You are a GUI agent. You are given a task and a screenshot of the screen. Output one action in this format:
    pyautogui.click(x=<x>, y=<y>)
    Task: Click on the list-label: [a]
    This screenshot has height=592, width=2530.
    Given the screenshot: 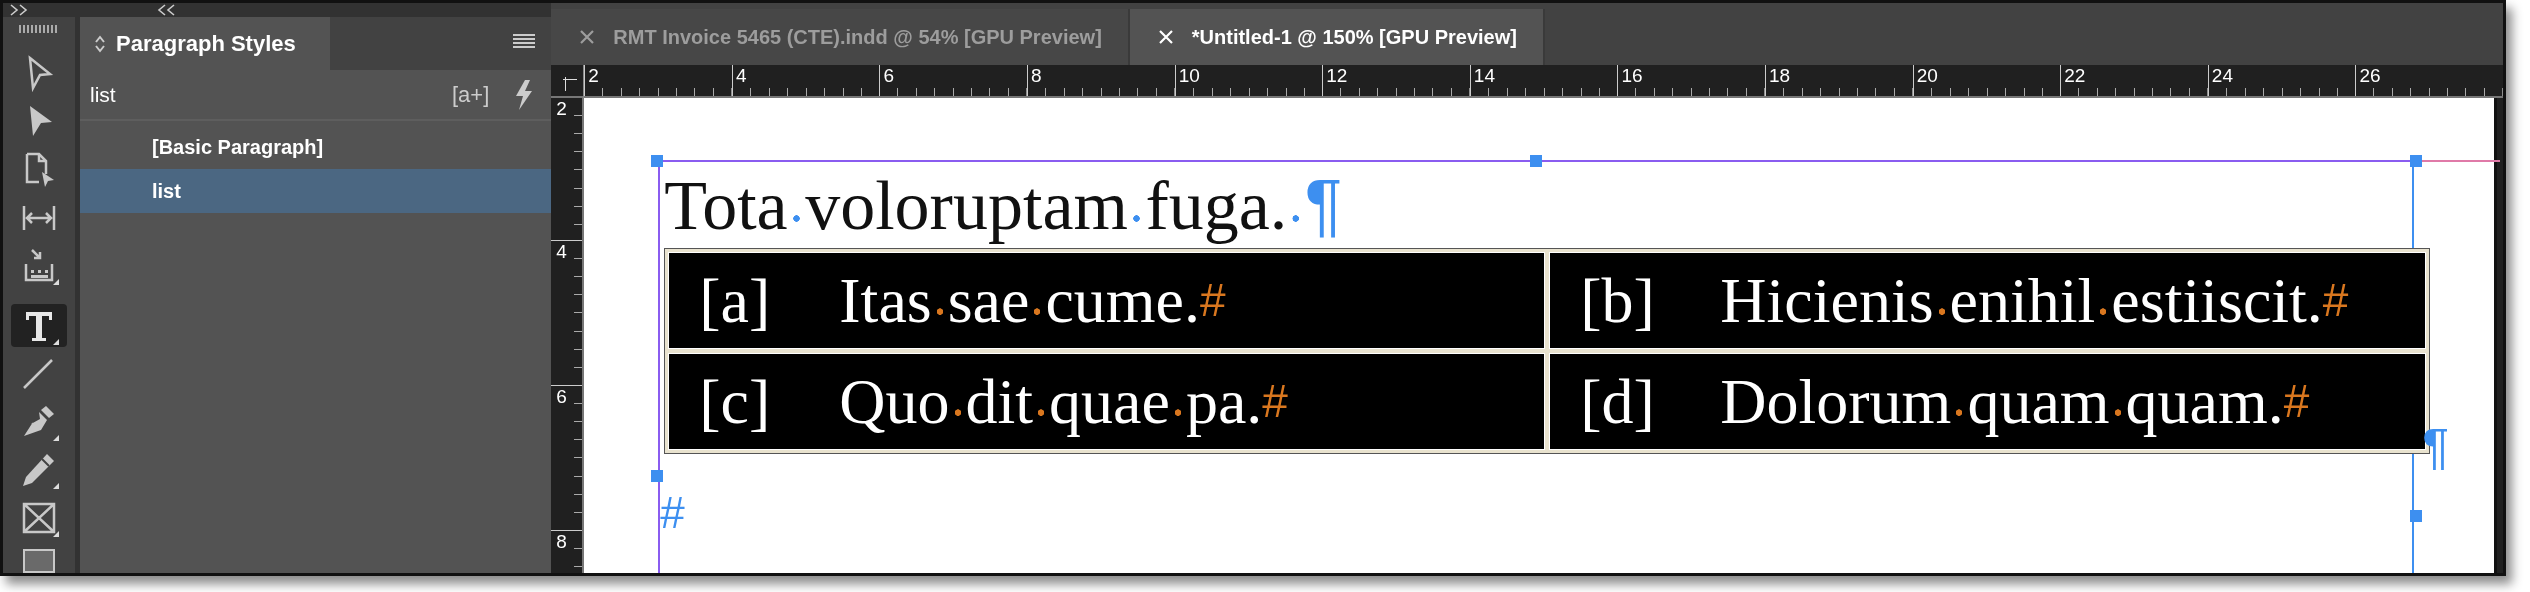 What is the action you would take?
    pyautogui.click(x=735, y=300)
    